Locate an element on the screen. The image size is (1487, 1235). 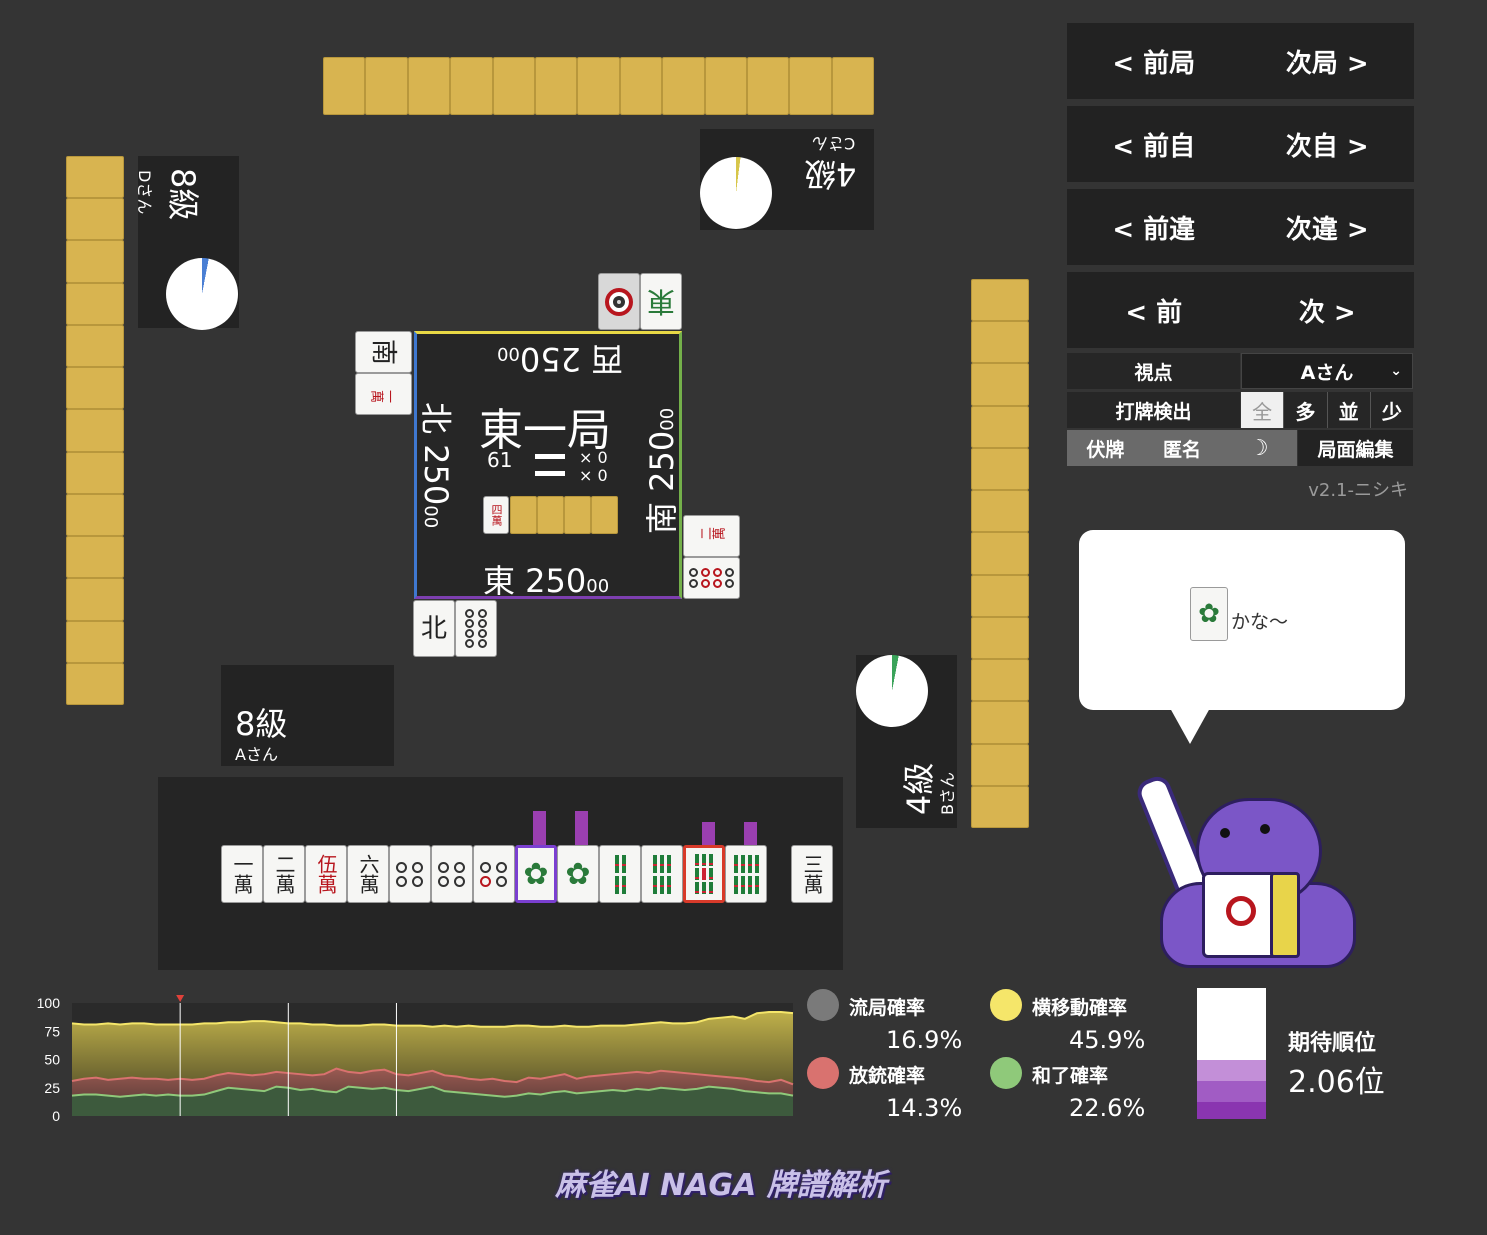
player-panel-left: 8級 Dさん is located at coordinates (187, 243).